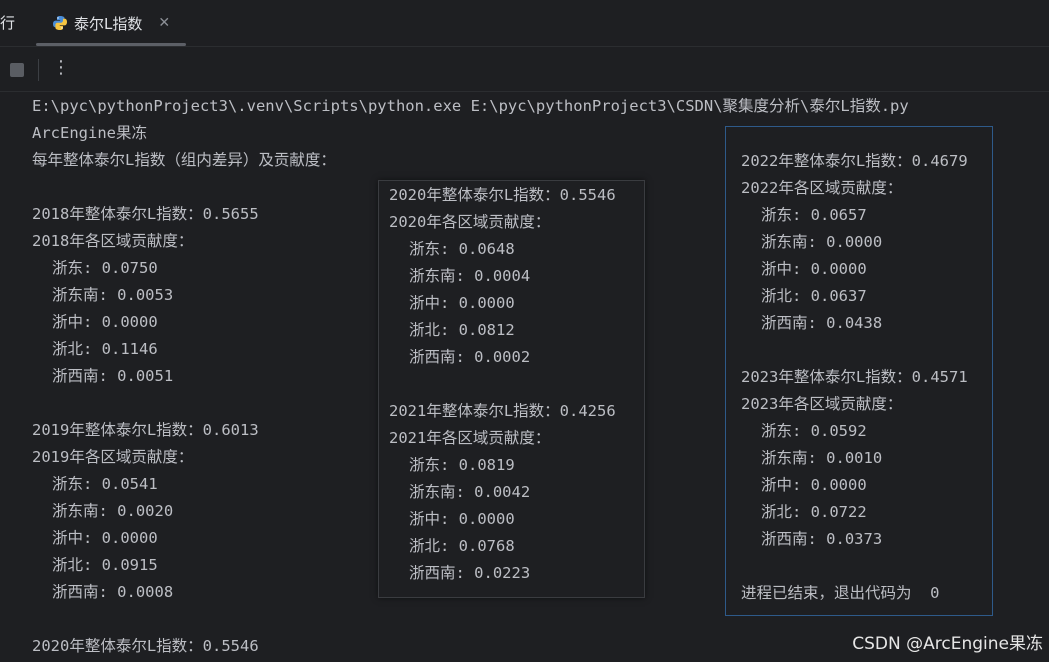  I want to click on editor-tab-bar: 行 泰尔L指数 ✕, so click(524, 23).